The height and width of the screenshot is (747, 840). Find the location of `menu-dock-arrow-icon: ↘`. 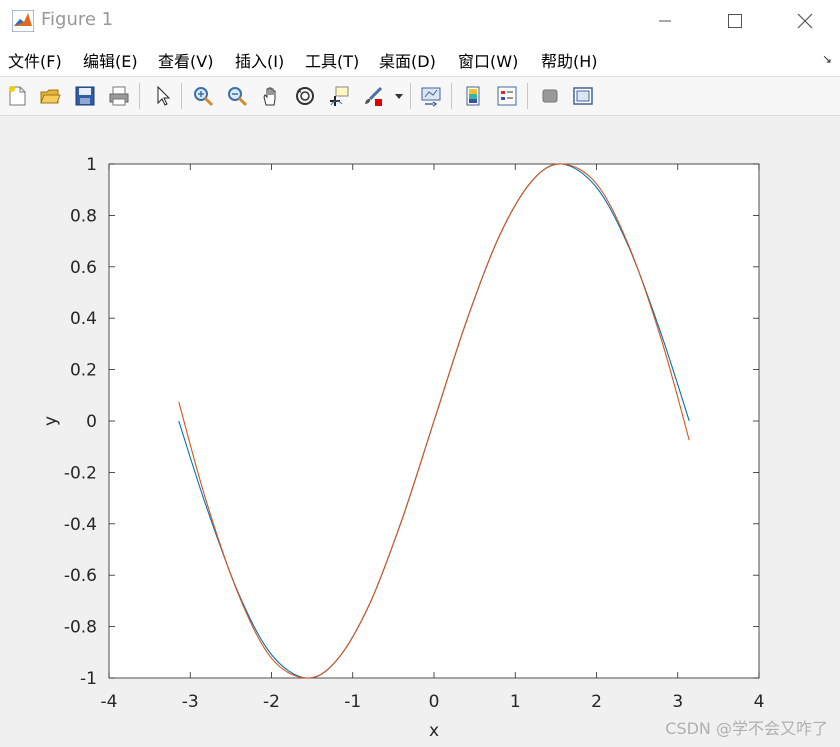

menu-dock-arrow-icon: ↘ is located at coordinates (827, 59).